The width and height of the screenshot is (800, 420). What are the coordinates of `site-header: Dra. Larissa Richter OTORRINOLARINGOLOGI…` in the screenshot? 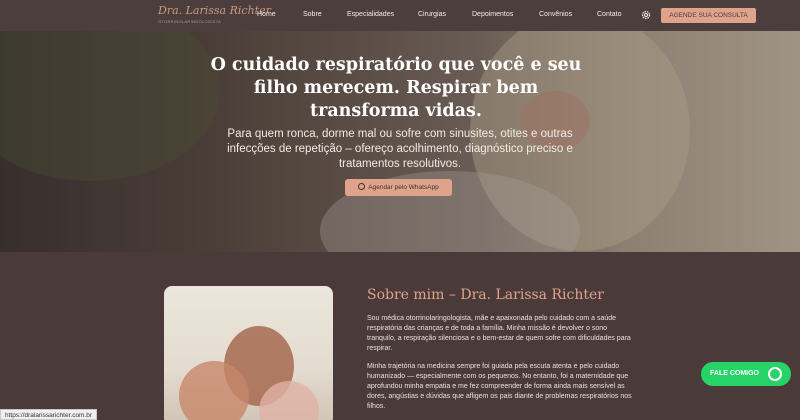 It's located at (400, 15).